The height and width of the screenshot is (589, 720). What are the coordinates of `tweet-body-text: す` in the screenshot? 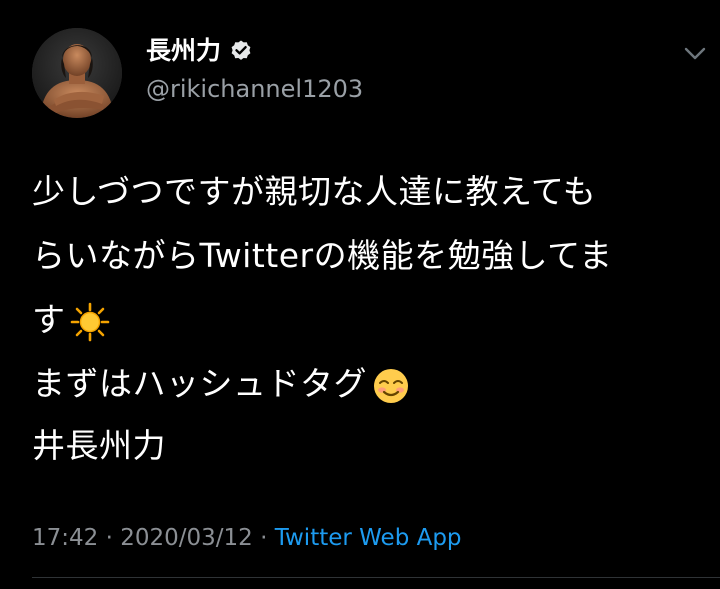 It's located at (49, 319).